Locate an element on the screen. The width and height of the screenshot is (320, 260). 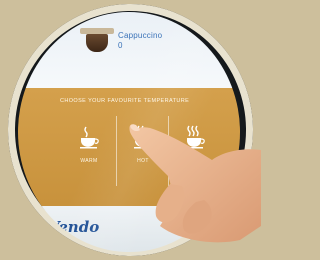
cup-warm-icon is located at coordinates (89, 137).